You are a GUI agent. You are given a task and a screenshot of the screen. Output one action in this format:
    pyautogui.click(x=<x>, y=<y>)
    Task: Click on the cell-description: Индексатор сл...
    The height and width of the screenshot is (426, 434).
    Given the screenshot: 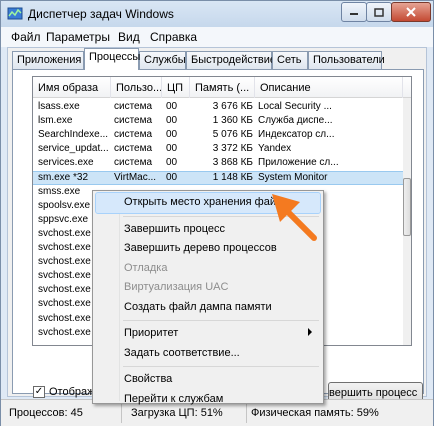 What is the action you would take?
    pyautogui.click(x=296, y=135)
    